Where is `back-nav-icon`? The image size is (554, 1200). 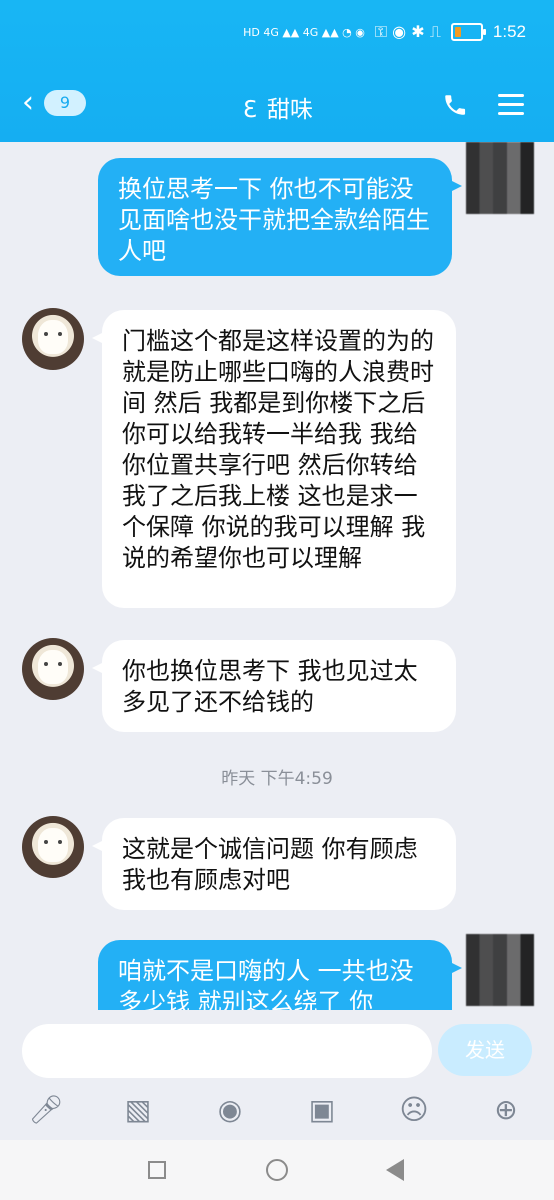
back-nav-icon is located at coordinates (395, 1170).